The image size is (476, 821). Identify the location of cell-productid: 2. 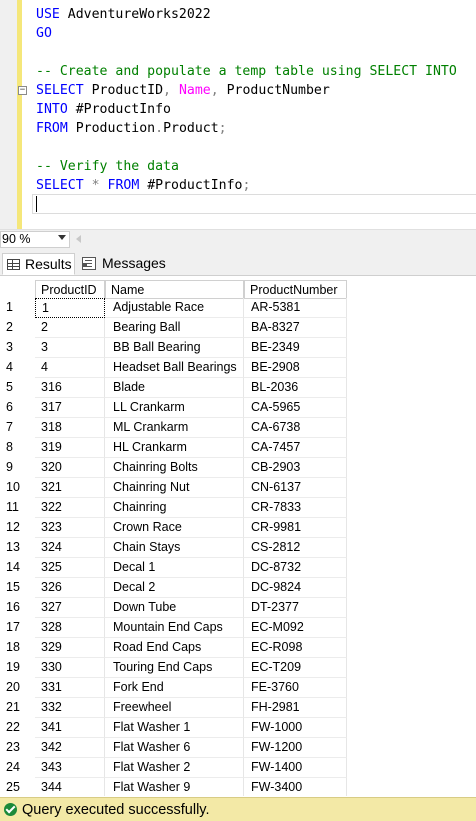
(70, 328).